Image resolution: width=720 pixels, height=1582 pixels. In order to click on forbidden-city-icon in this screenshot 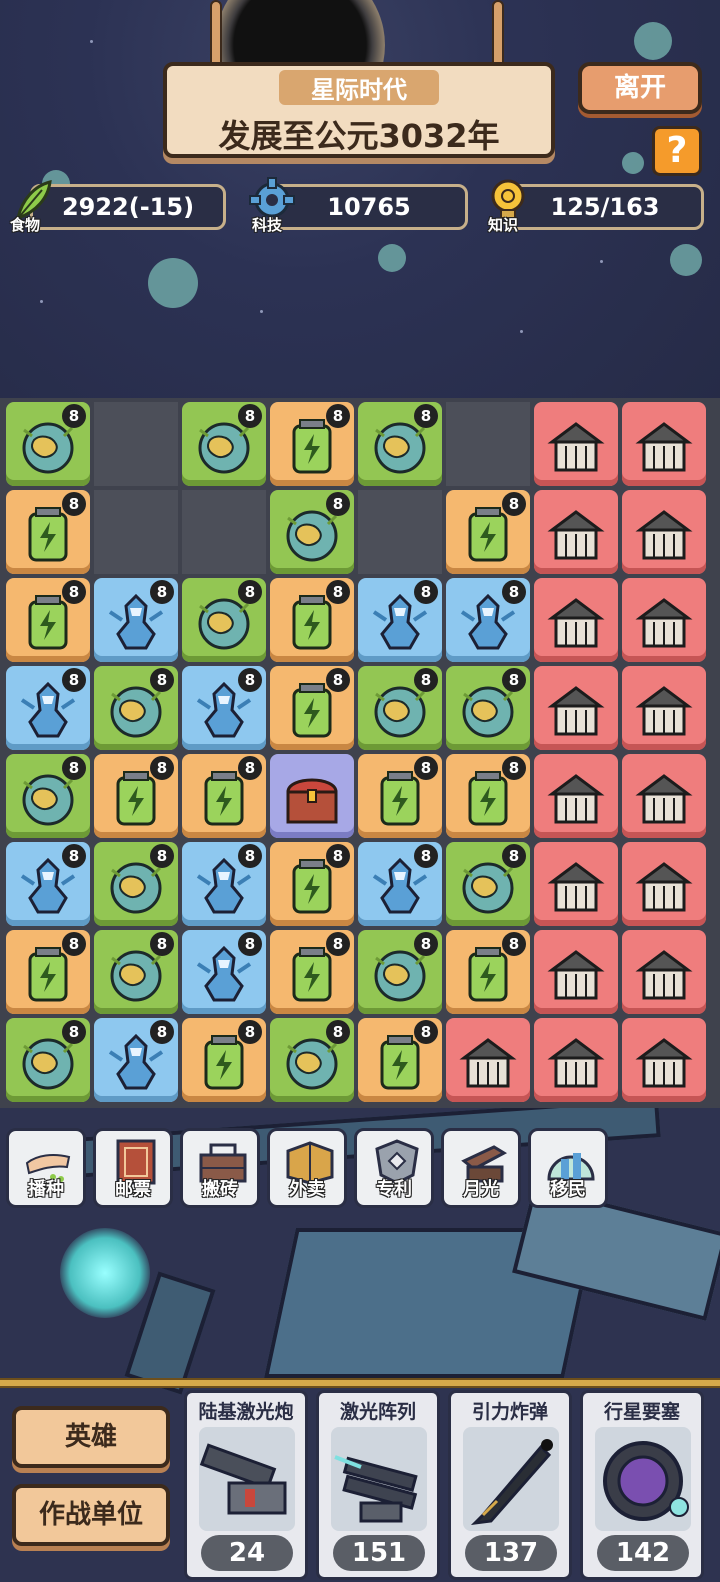, I will do `click(576, 447)`.